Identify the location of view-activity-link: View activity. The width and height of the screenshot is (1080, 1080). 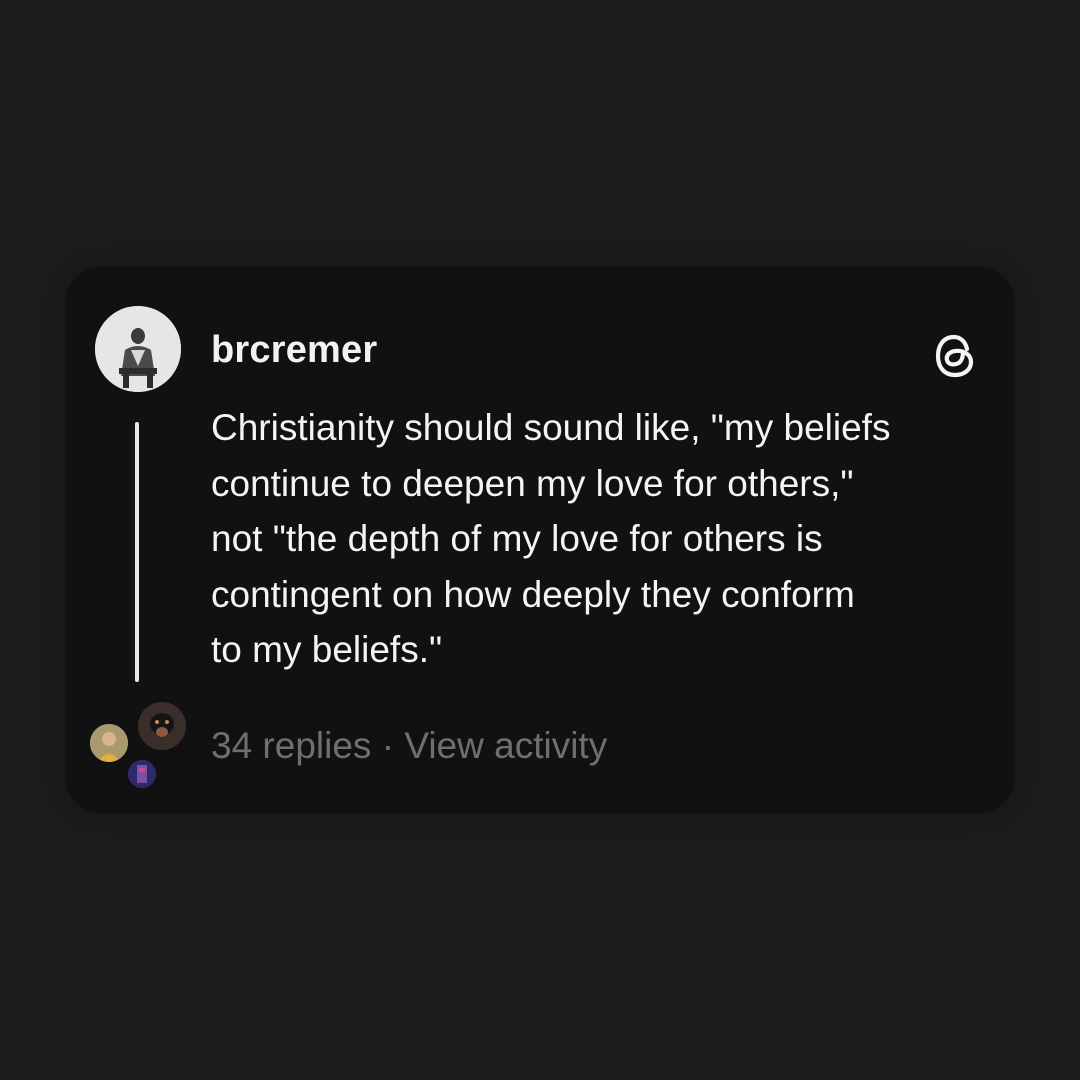
(505, 745).